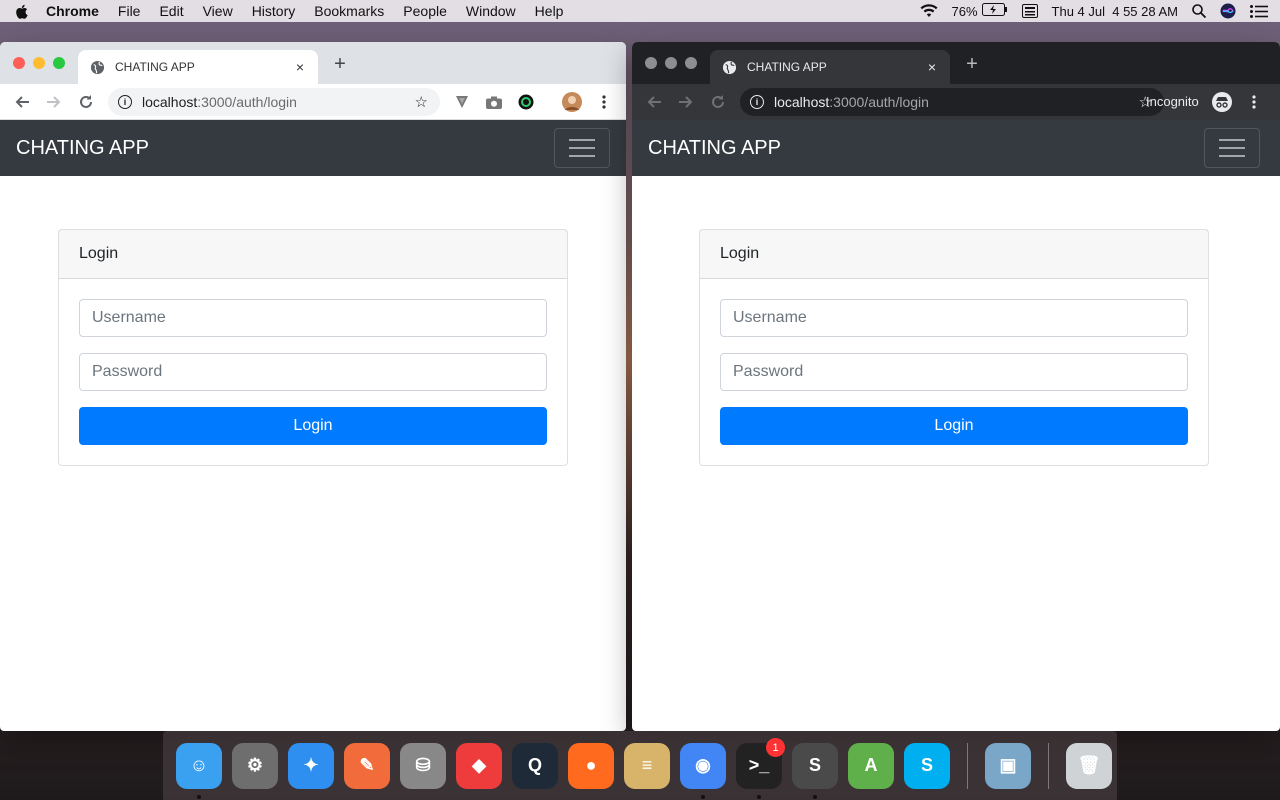 The width and height of the screenshot is (1280, 800). What do you see at coordinates (72, 11) in the screenshot?
I see `menu-app-chrome: Chrome` at bounding box center [72, 11].